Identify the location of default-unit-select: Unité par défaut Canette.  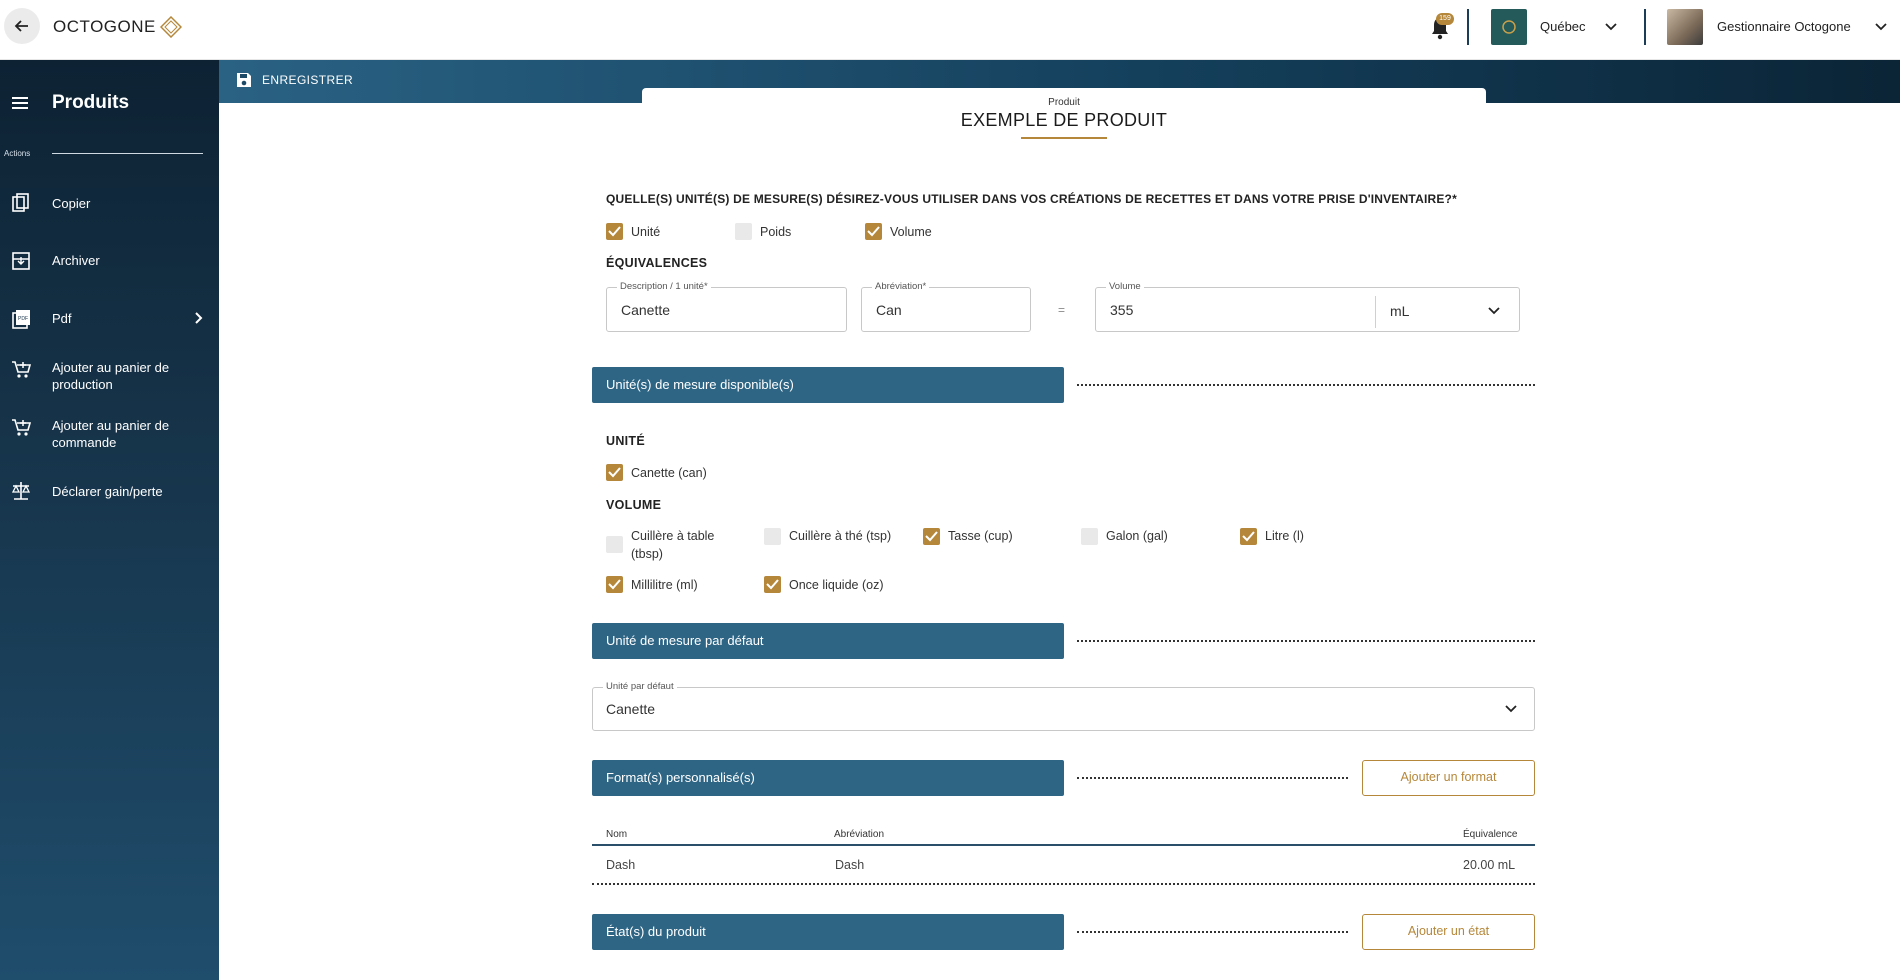
(1063, 706).